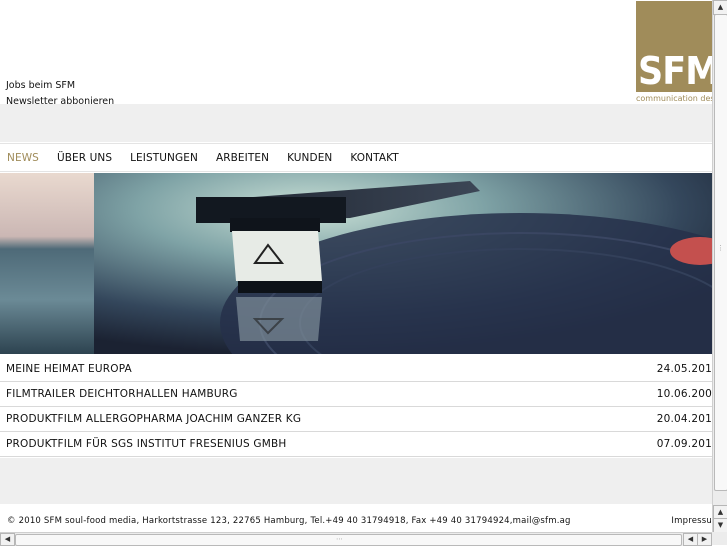 Image resolution: width=727 pixels, height=546 pixels. What do you see at coordinates (122, 394) in the screenshot?
I see `news-title: FILMTRAILER DEICHTORHALLEN HAMBURG` at bounding box center [122, 394].